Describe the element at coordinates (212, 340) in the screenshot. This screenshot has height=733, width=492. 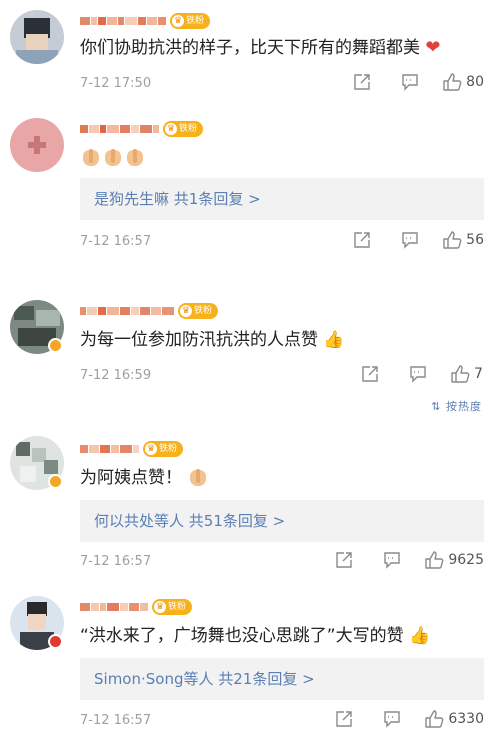
I see `comment-text: 为每一位参加防汛抗洪的人点赞 👍` at that location.